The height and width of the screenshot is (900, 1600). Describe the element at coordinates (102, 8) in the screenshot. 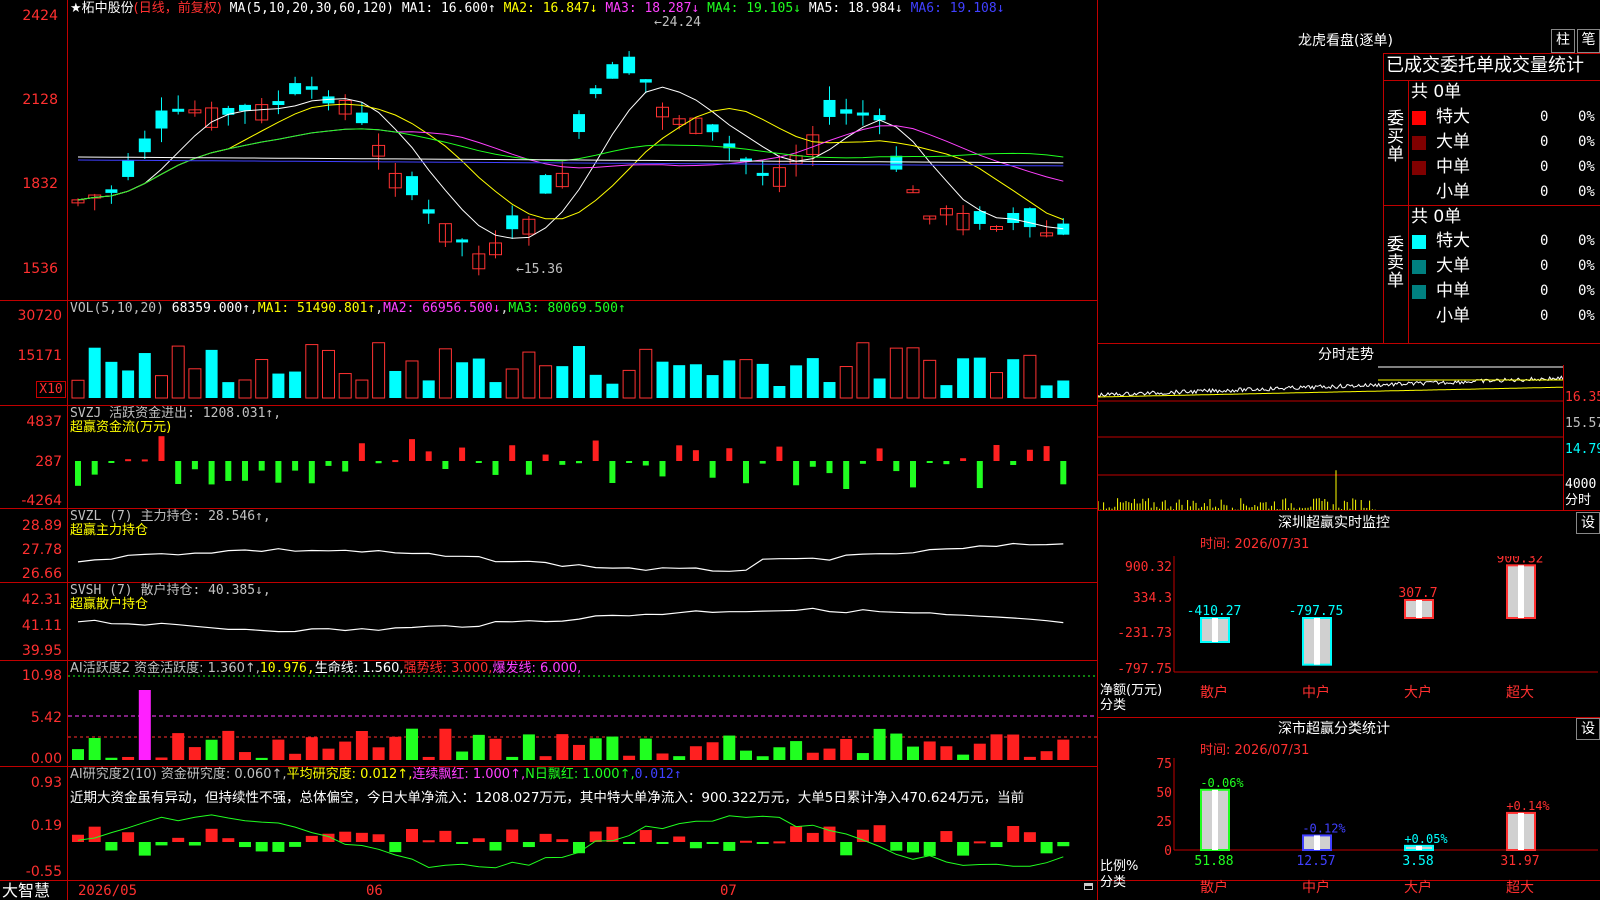

I see `stock-name: ★柘中股份` at that location.